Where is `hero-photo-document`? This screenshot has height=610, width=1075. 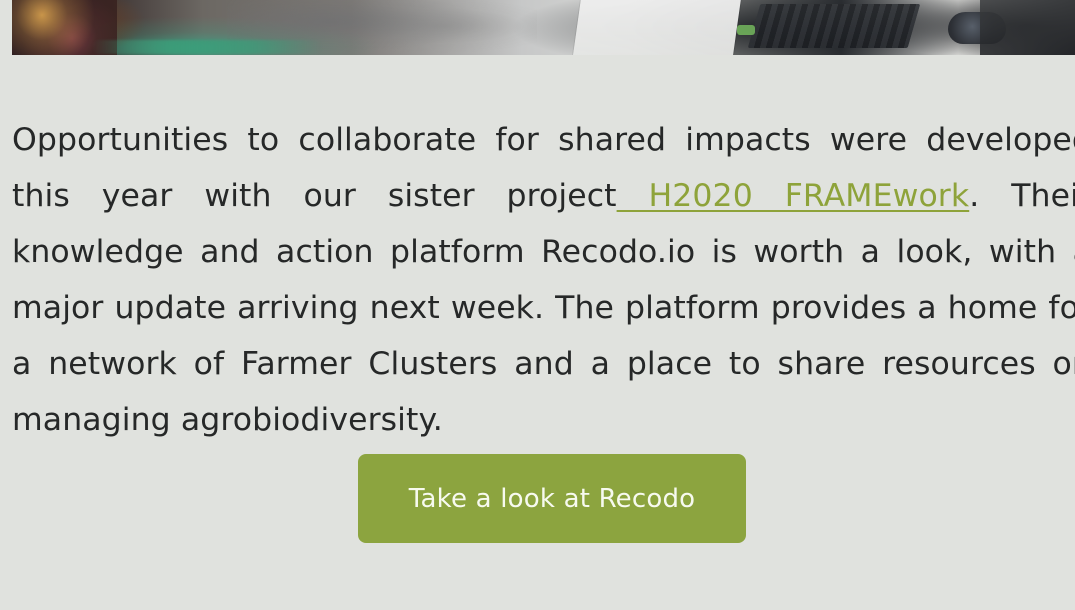 hero-photo-document is located at coordinates (657, 27).